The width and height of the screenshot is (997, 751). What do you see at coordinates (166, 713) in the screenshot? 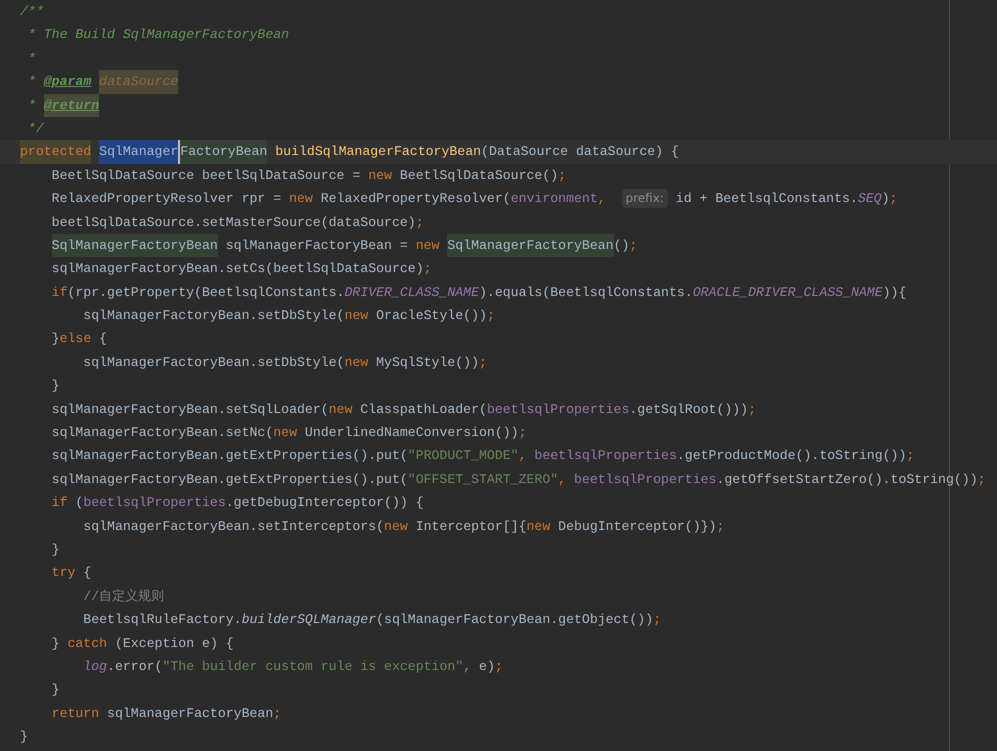
I see `code-line: return sqlManagerFactoryBean;` at bounding box center [166, 713].